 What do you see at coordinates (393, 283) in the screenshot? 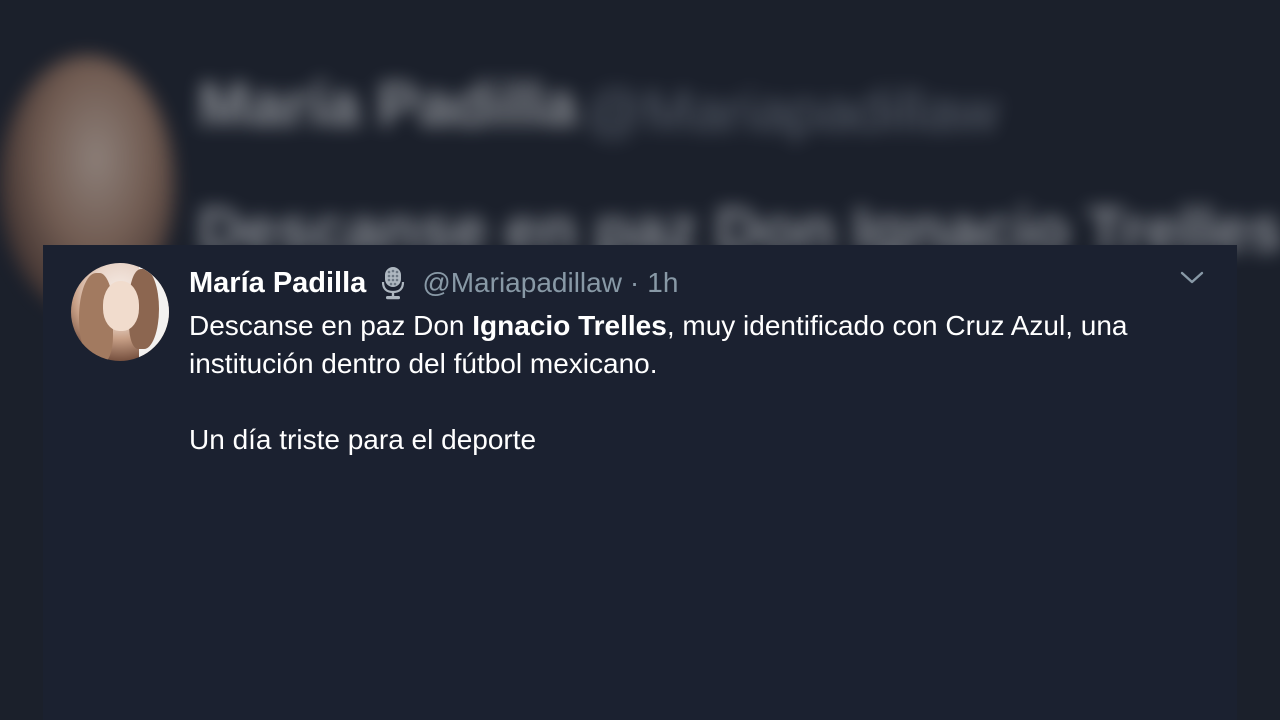
I see `microphone-icon` at bounding box center [393, 283].